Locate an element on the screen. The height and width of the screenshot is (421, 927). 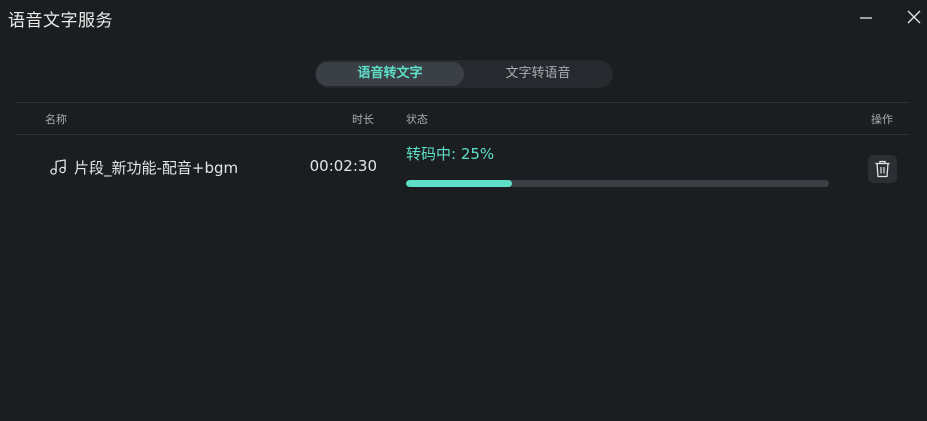
file-name: 片段_新功能-配音+bgm is located at coordinates (156, 168).